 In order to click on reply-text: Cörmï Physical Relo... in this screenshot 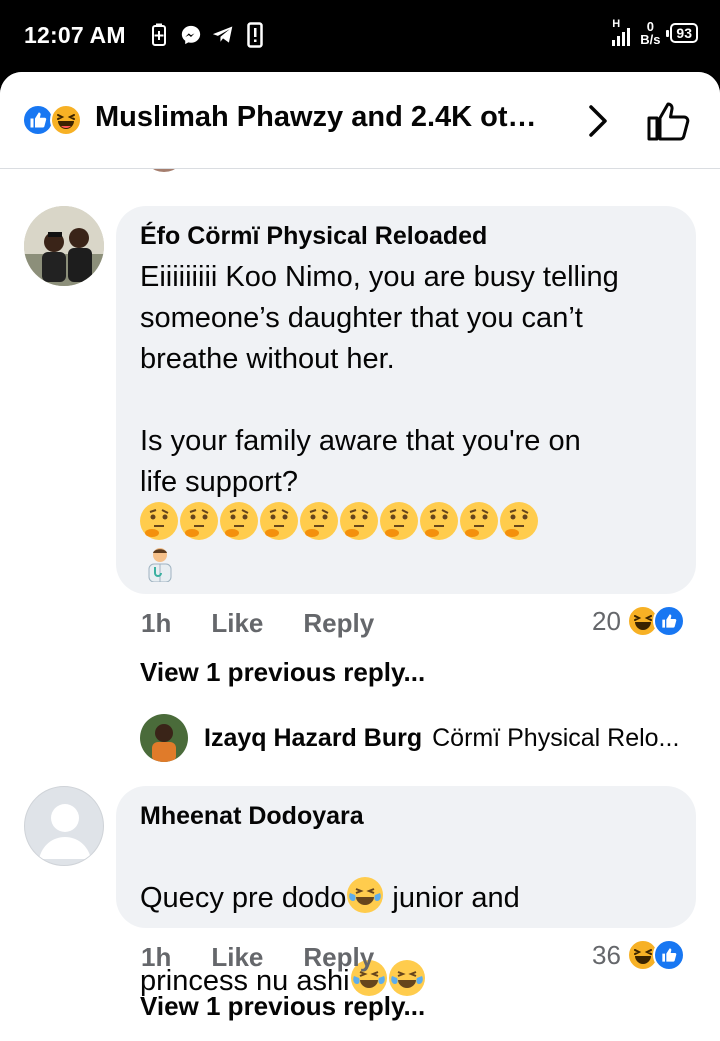, I will do `click(556, 737)`.